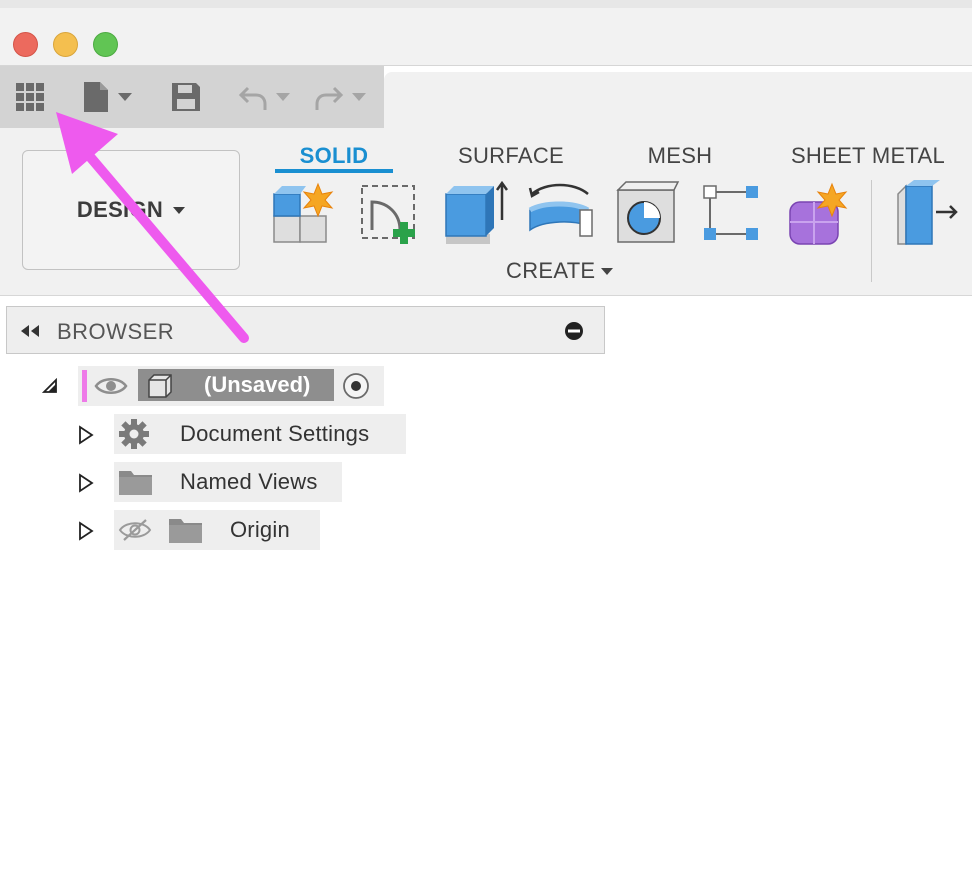  I want to click on minimize-window-button, so click(65, 44).